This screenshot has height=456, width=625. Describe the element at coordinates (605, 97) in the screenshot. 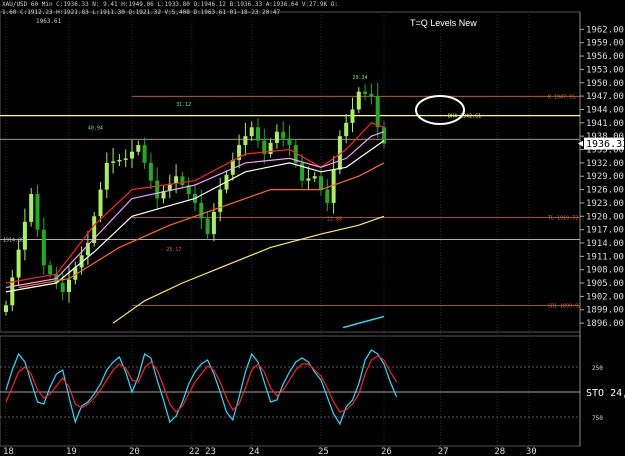

I see `y-tick-label: 1947.00` at that location.